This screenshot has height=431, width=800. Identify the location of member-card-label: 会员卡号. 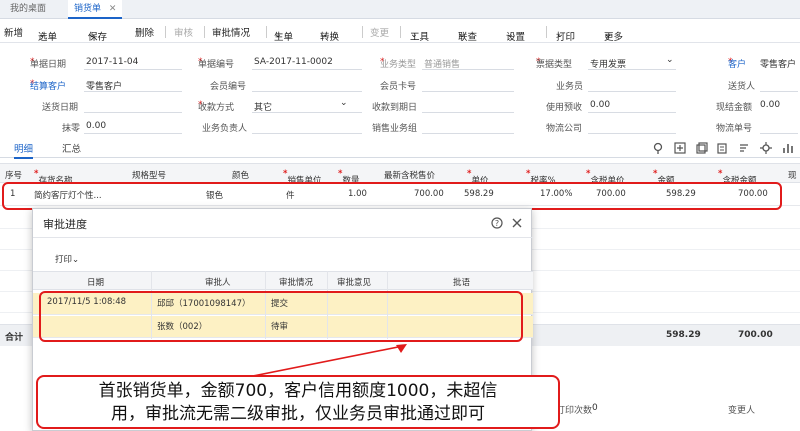
(398, 87).